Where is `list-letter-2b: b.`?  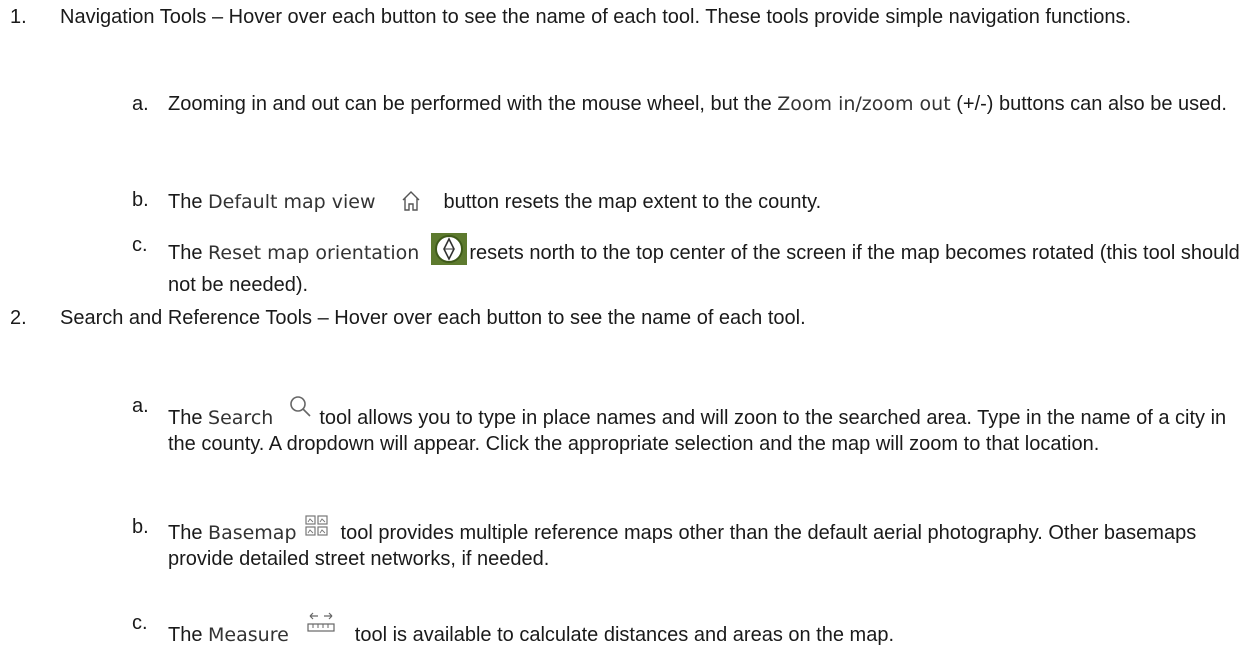
list-letter-2b: b. is located at coordinates (140, 527).